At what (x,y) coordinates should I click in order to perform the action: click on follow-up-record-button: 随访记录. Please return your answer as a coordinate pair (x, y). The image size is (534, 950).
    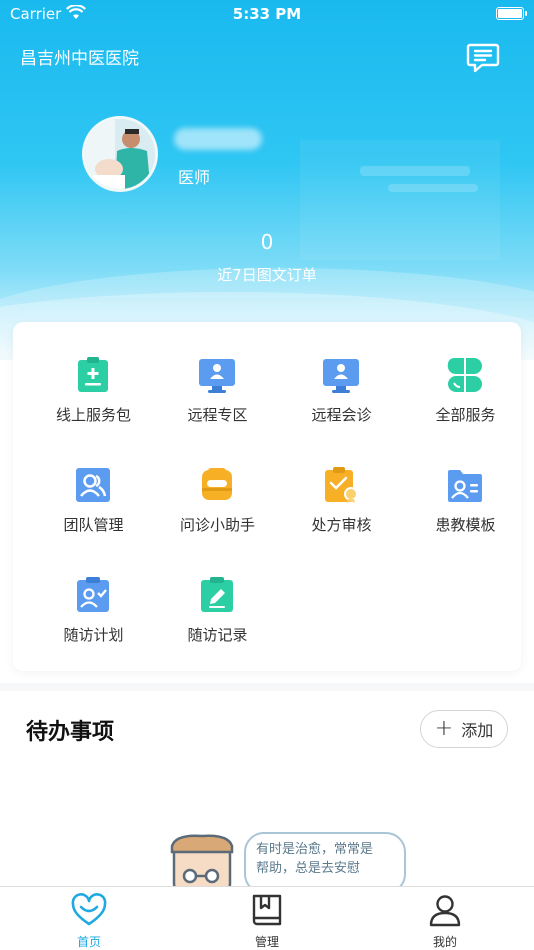
    Looking at the image, I should click on (217, 626).